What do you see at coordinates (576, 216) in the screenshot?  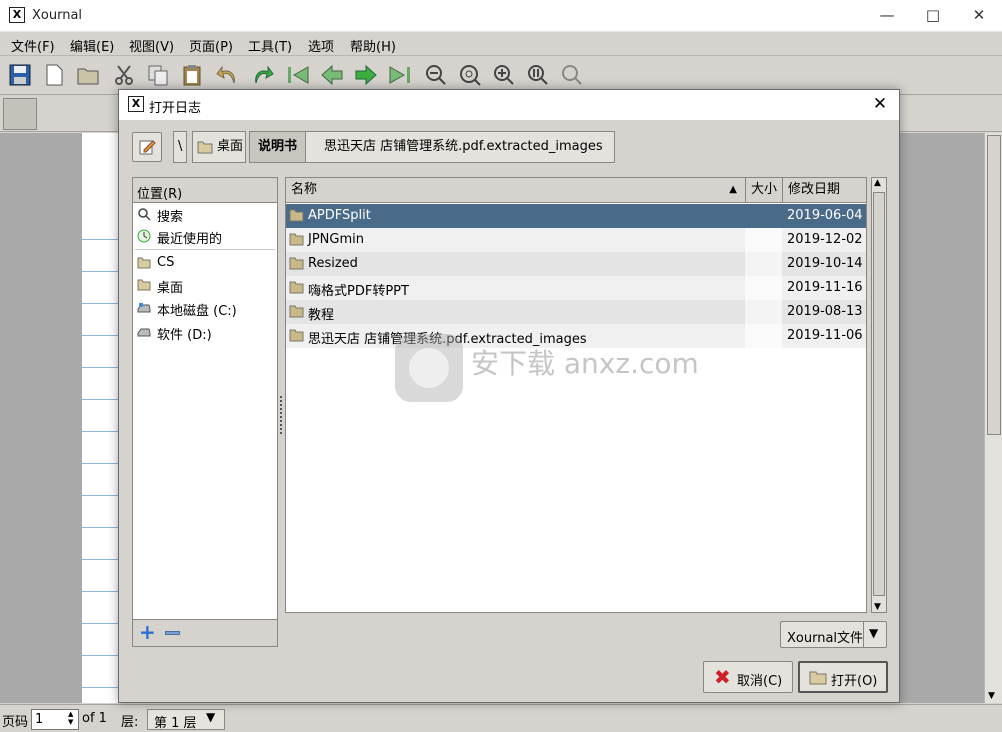 I see `file-row: APDFSplit 2019-06-04` at bounding box center [576, 216].